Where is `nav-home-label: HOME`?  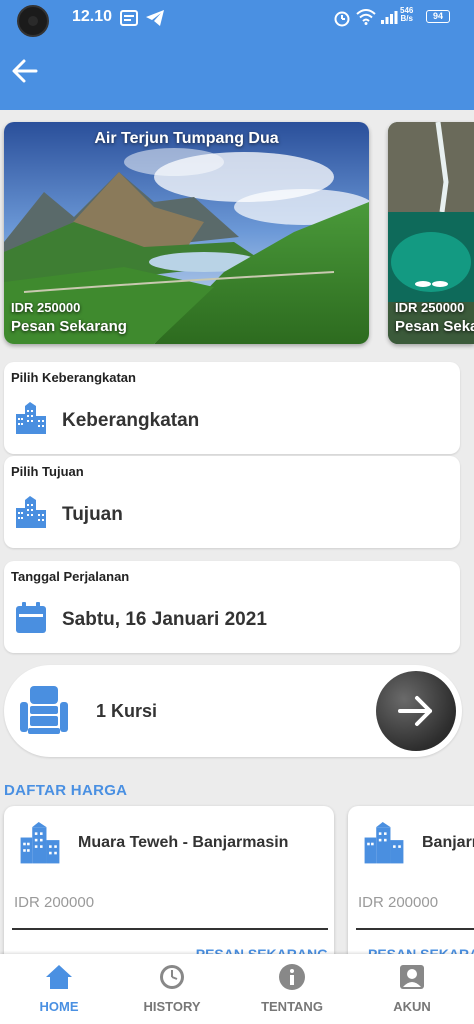
nav-home-label: HOME is located at coordinates (59, 1006).